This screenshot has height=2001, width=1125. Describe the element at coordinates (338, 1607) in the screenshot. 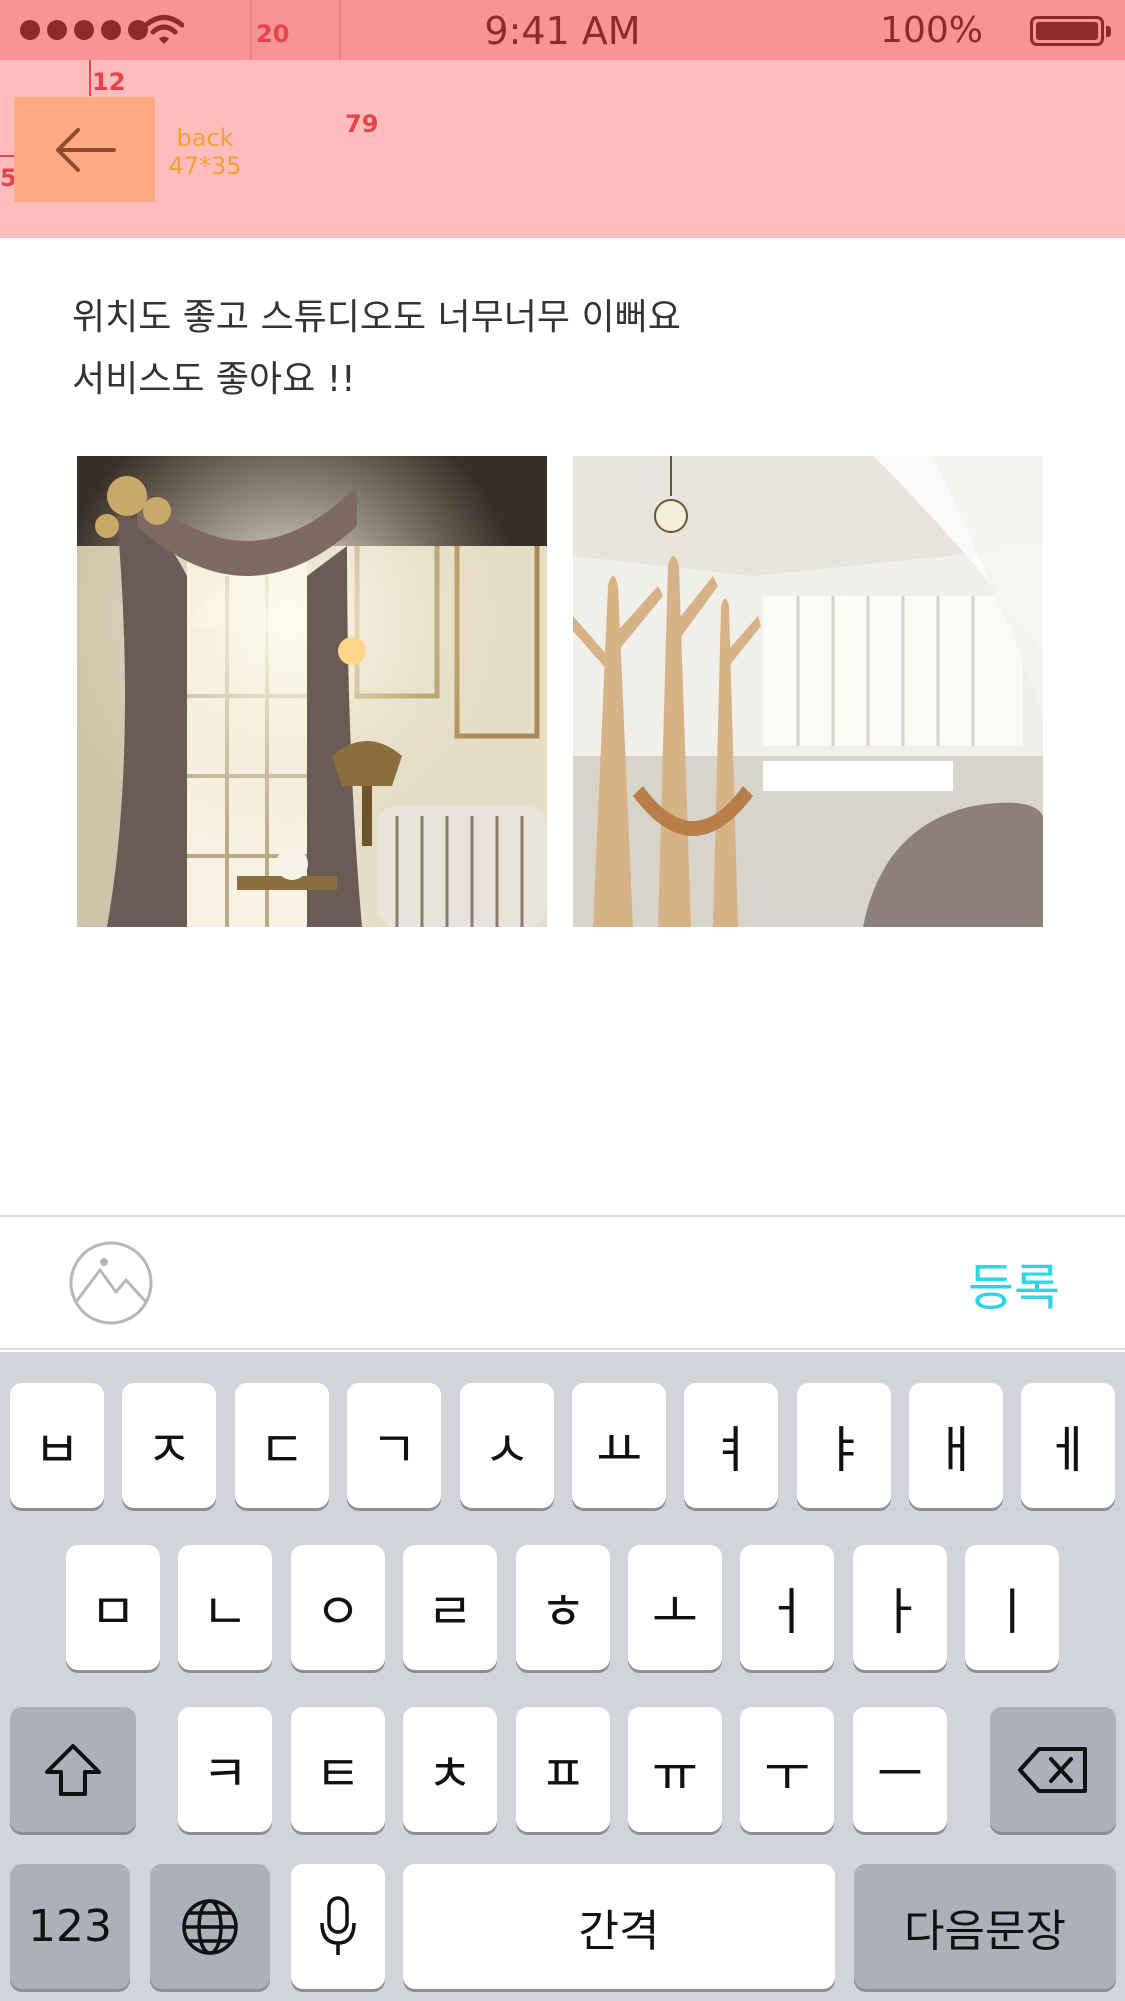

I see `key-ㅇ: ㅇ` at that location.